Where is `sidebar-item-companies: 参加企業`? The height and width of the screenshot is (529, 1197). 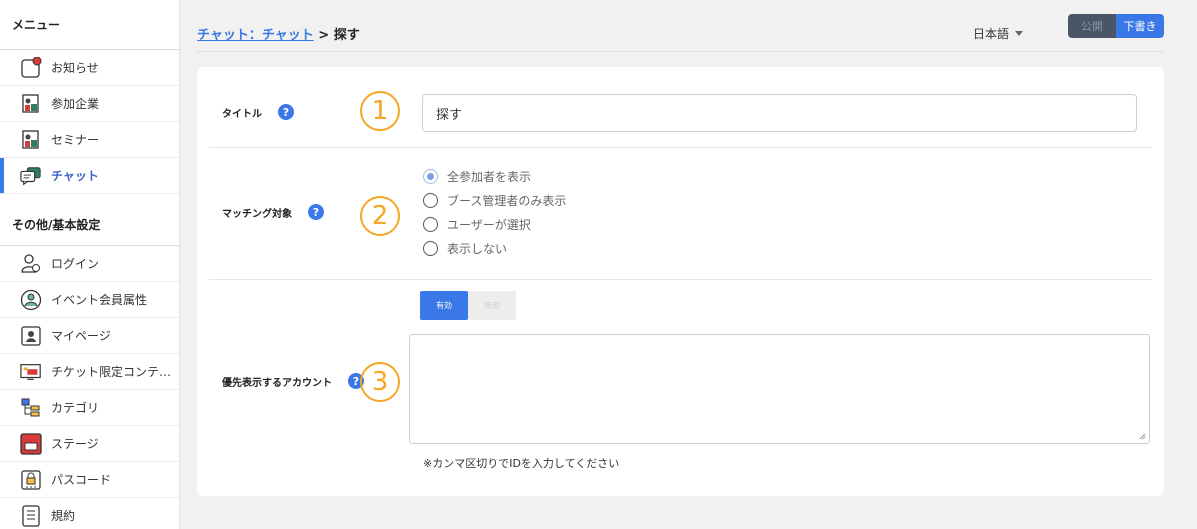
sidebar-item-companies: 参加企業 is located at coordinates (89, 104).